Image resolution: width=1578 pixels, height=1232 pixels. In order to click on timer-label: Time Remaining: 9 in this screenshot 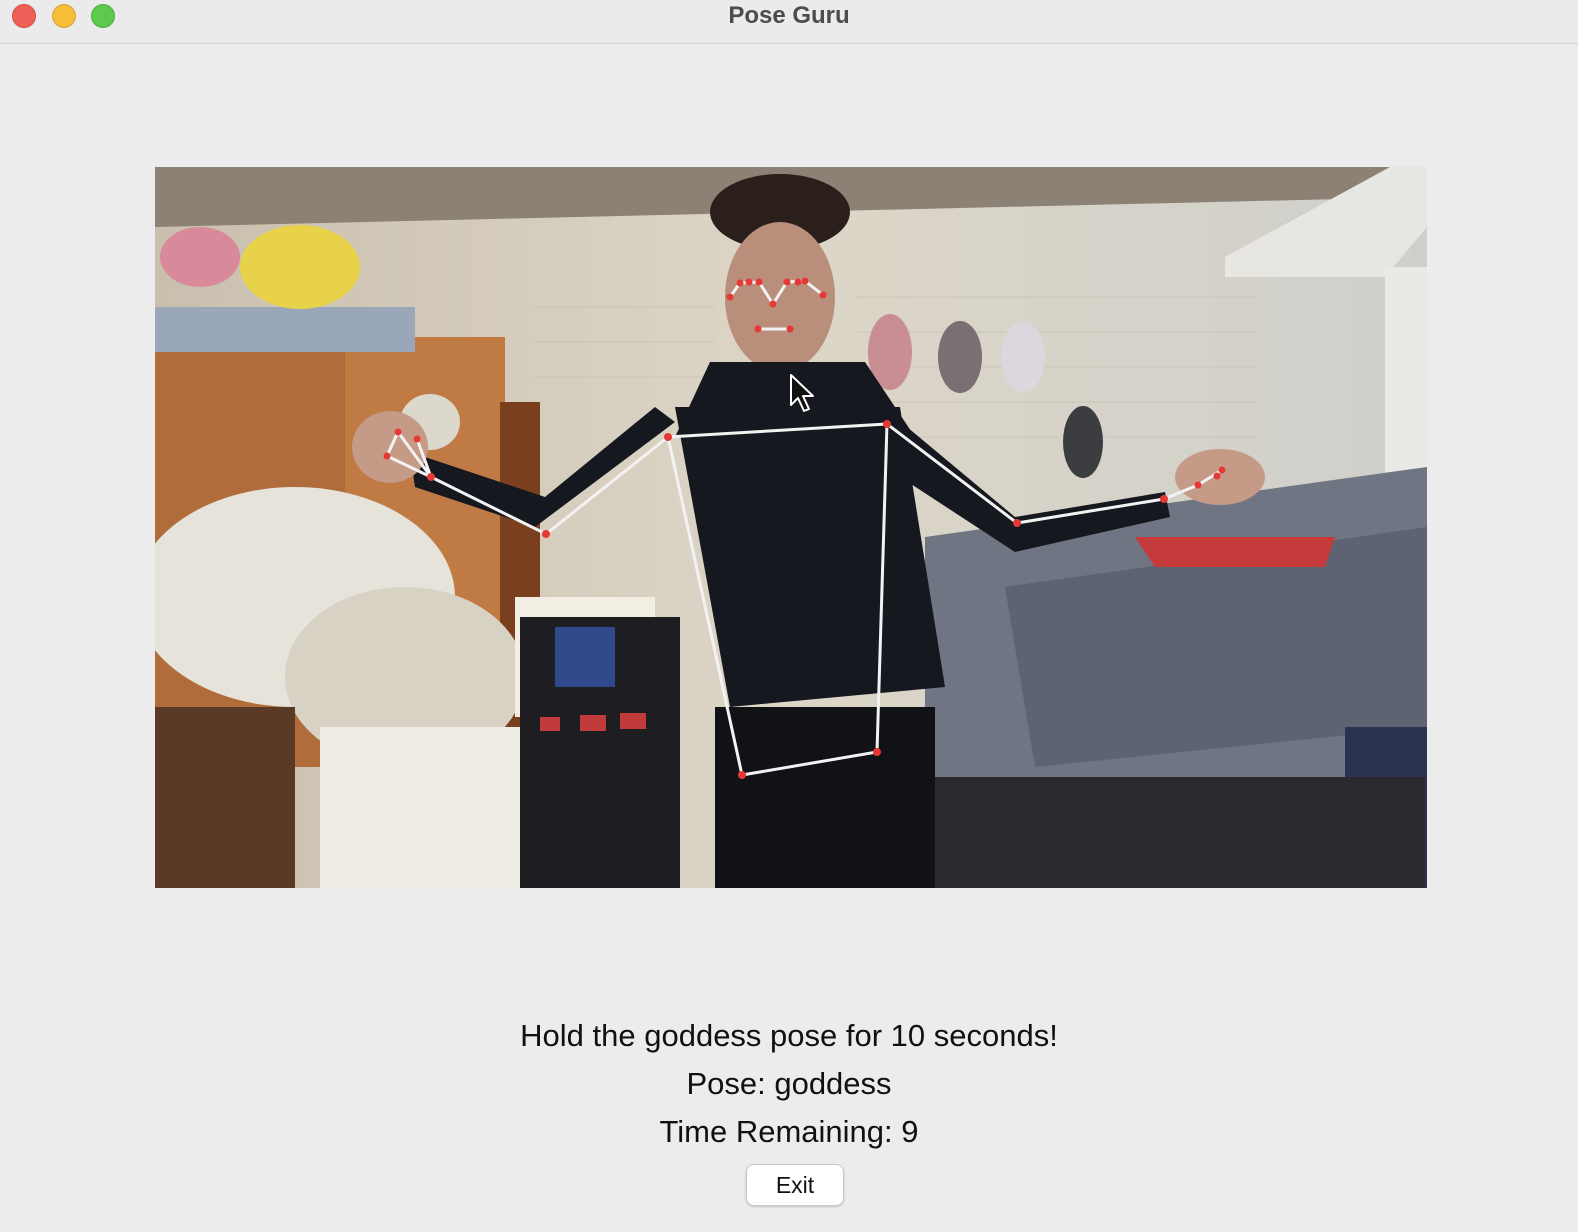, I will do `click(789, 1131)`.